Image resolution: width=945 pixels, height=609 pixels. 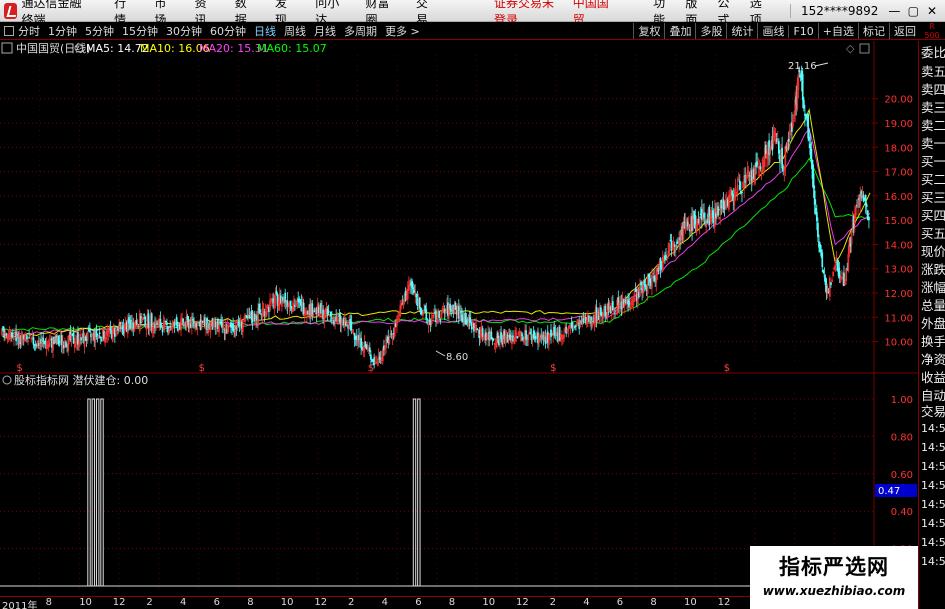 What do you see at coordinates (933, 411) in the screenshot?
I see `side-label-trade: 交易` at bounding box center [933, 411].